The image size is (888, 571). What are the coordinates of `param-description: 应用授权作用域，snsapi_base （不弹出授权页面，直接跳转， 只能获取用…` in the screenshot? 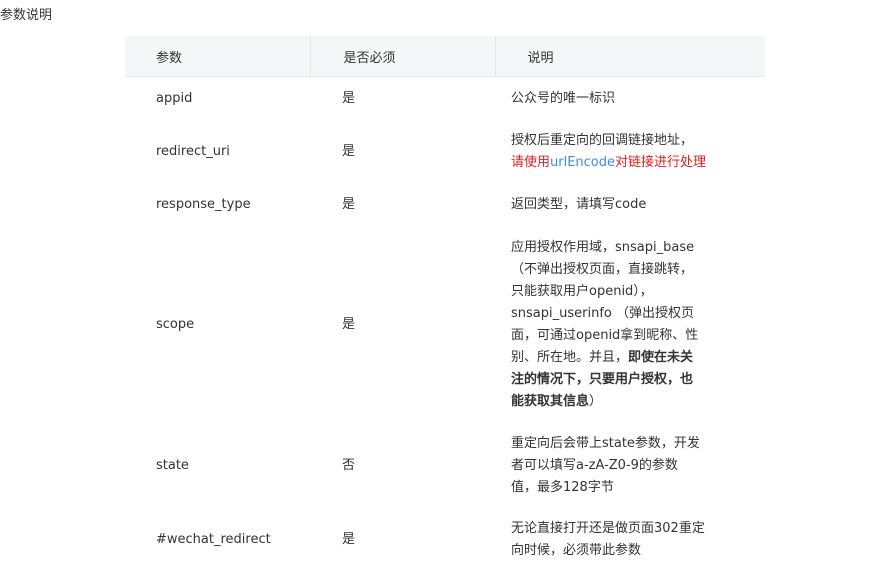 It's located at (630, 325).